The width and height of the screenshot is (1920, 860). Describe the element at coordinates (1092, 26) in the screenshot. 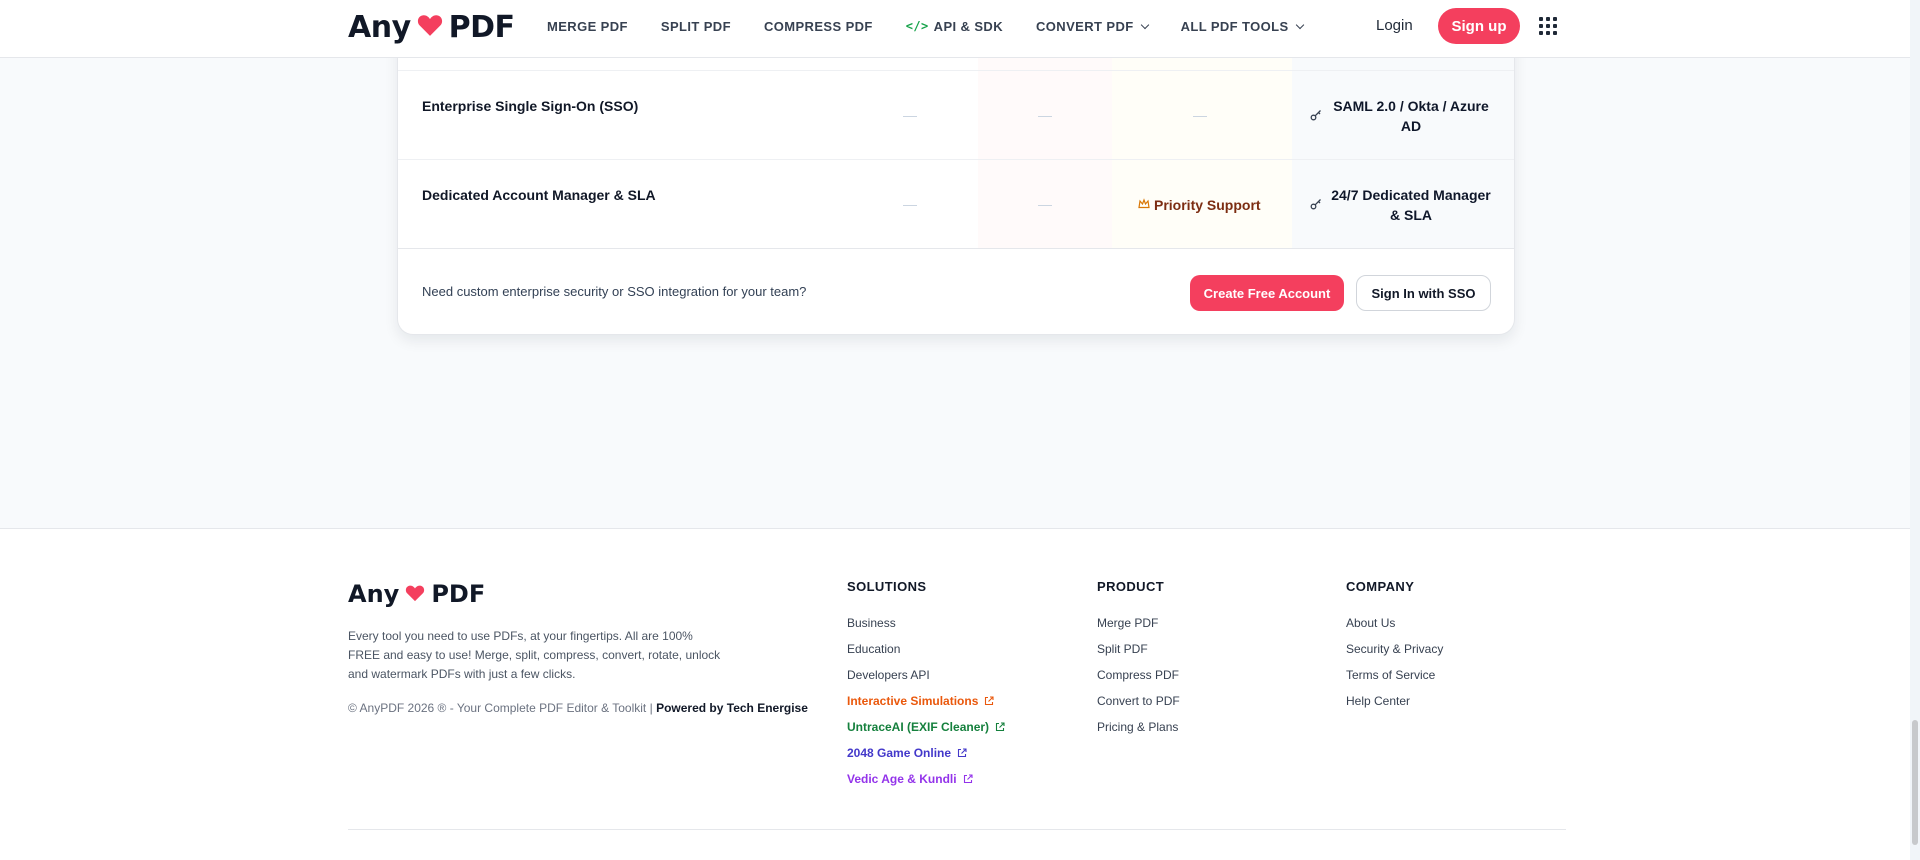

I see `nav-convert-pdf: CONVERT PDF` at that location.